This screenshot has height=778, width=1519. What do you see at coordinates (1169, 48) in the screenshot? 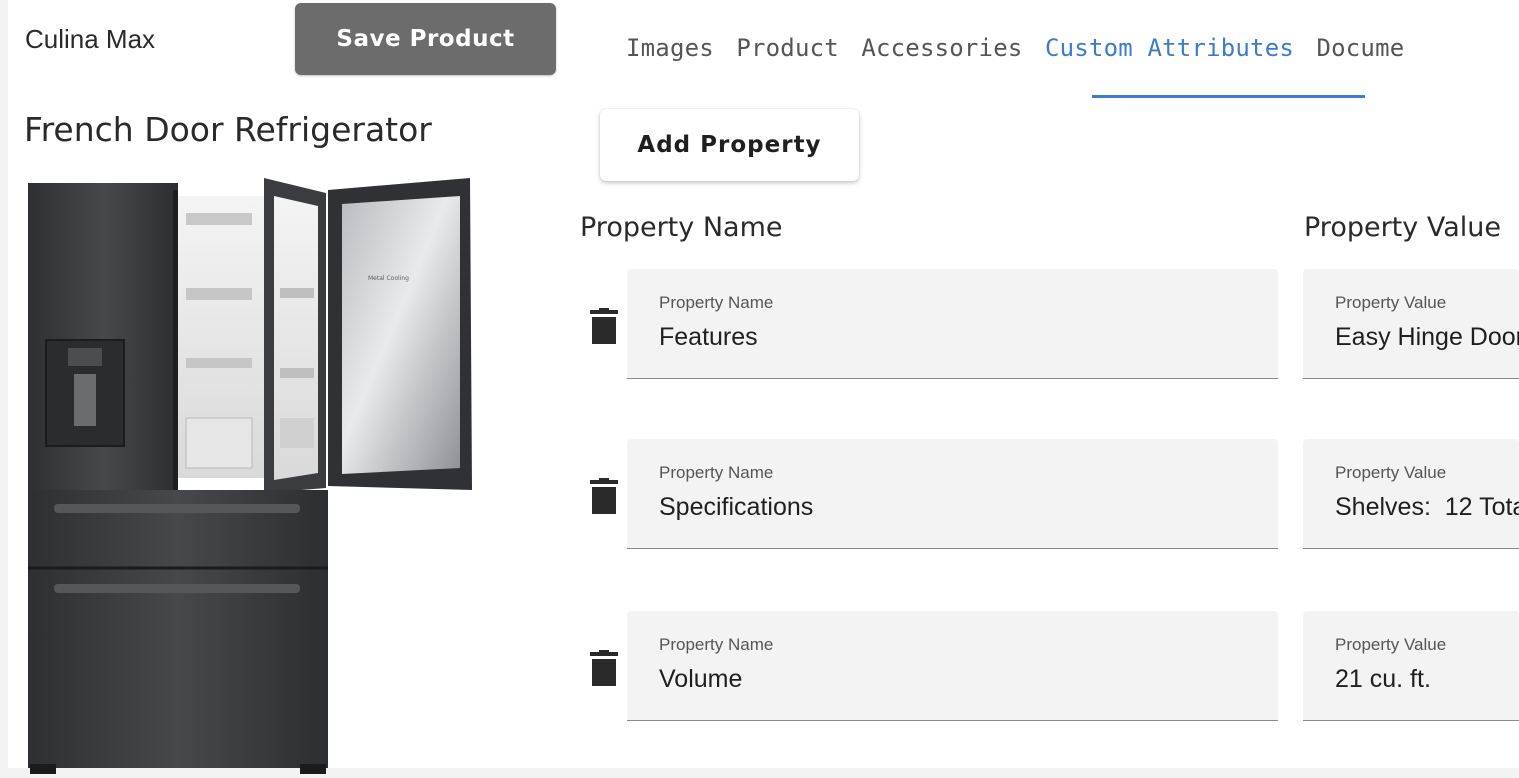
I see `tab-custom-attributes: Custom Attributes` at bounding box center [1169, 48].